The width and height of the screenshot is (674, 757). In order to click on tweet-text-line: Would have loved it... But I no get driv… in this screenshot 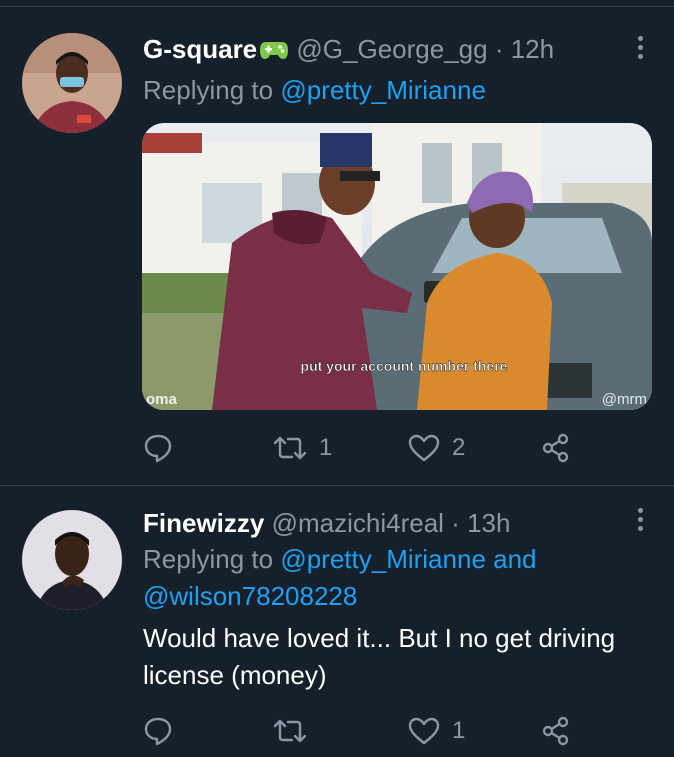, I will do `click(379, 638)`.